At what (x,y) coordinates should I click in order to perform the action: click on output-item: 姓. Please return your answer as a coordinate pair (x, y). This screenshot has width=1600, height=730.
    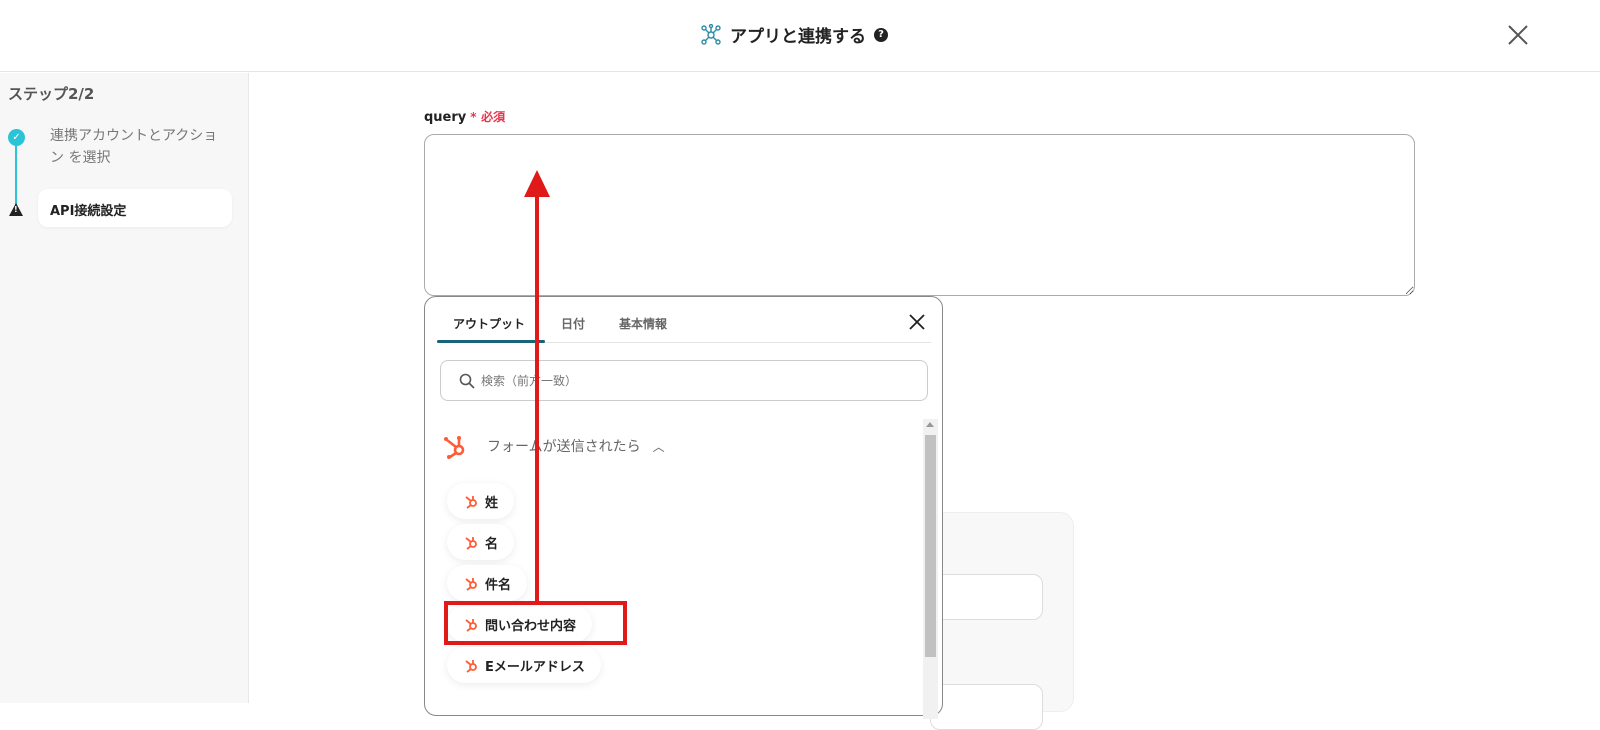
    Looking at the image, I should click on (481, 501).